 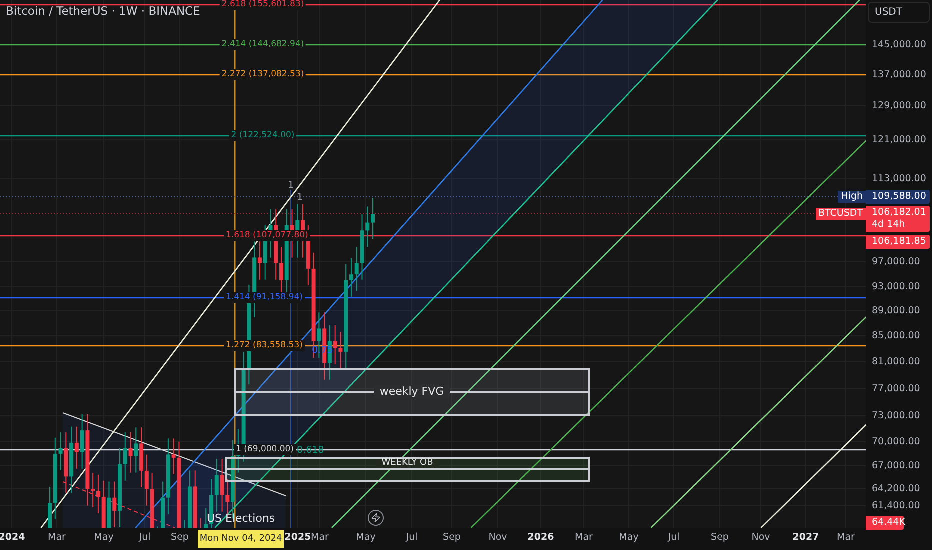 I want to click on time-tick: 2027, so click(x=806, y=537).